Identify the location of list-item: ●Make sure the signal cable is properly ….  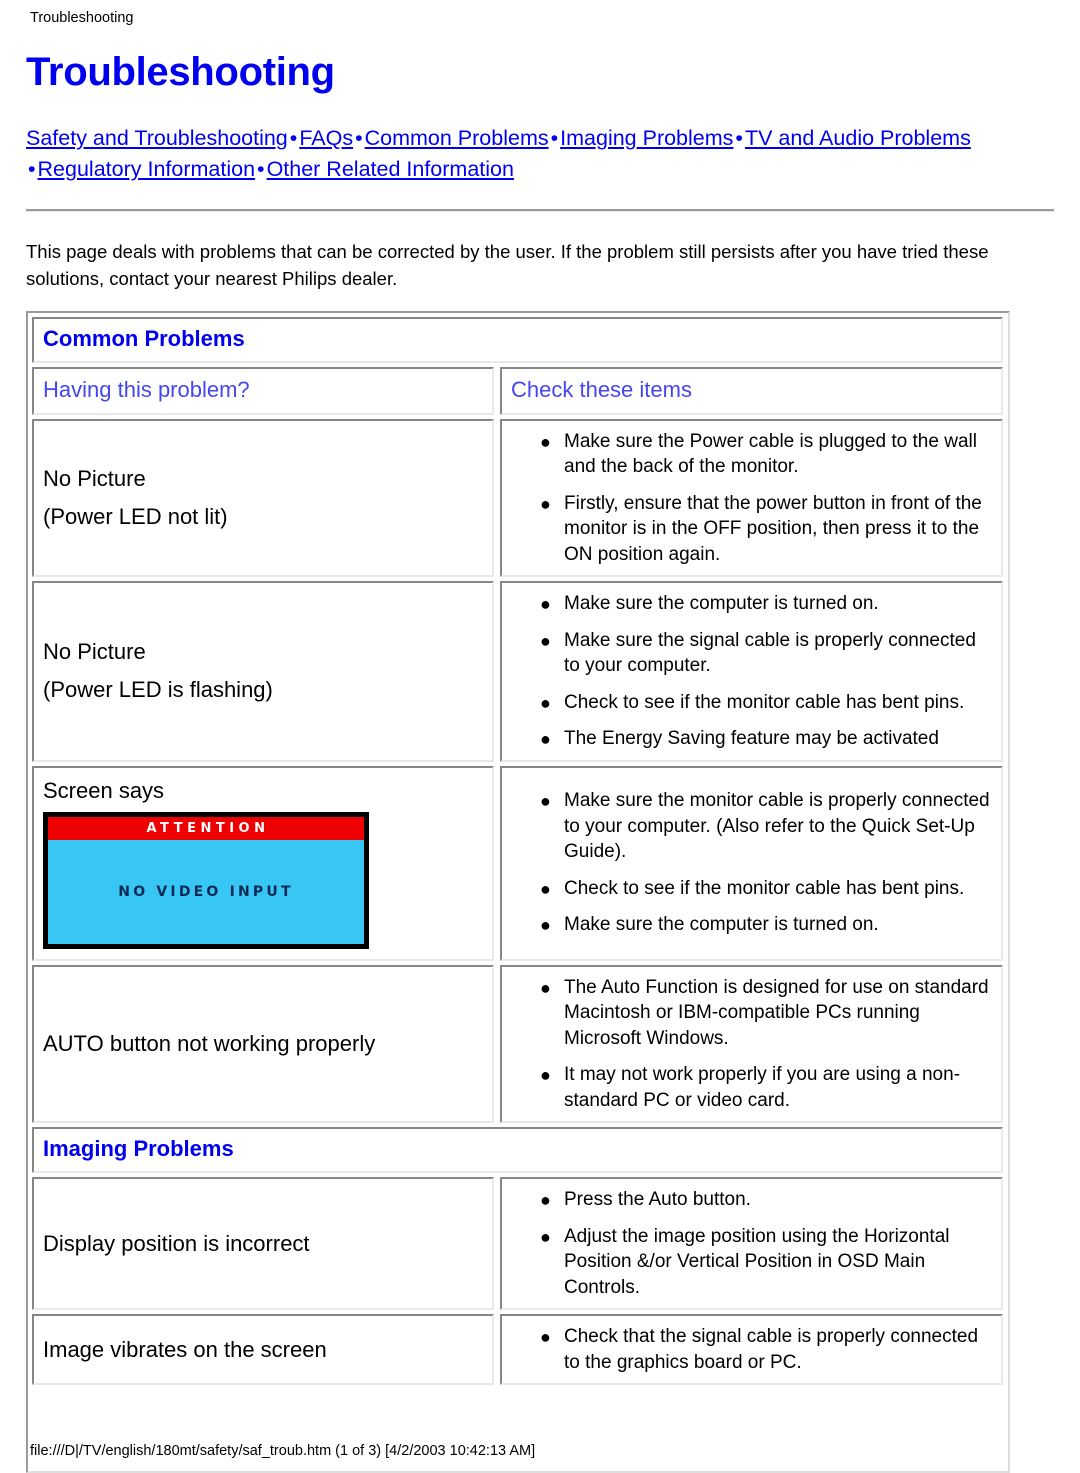
(746, 653).